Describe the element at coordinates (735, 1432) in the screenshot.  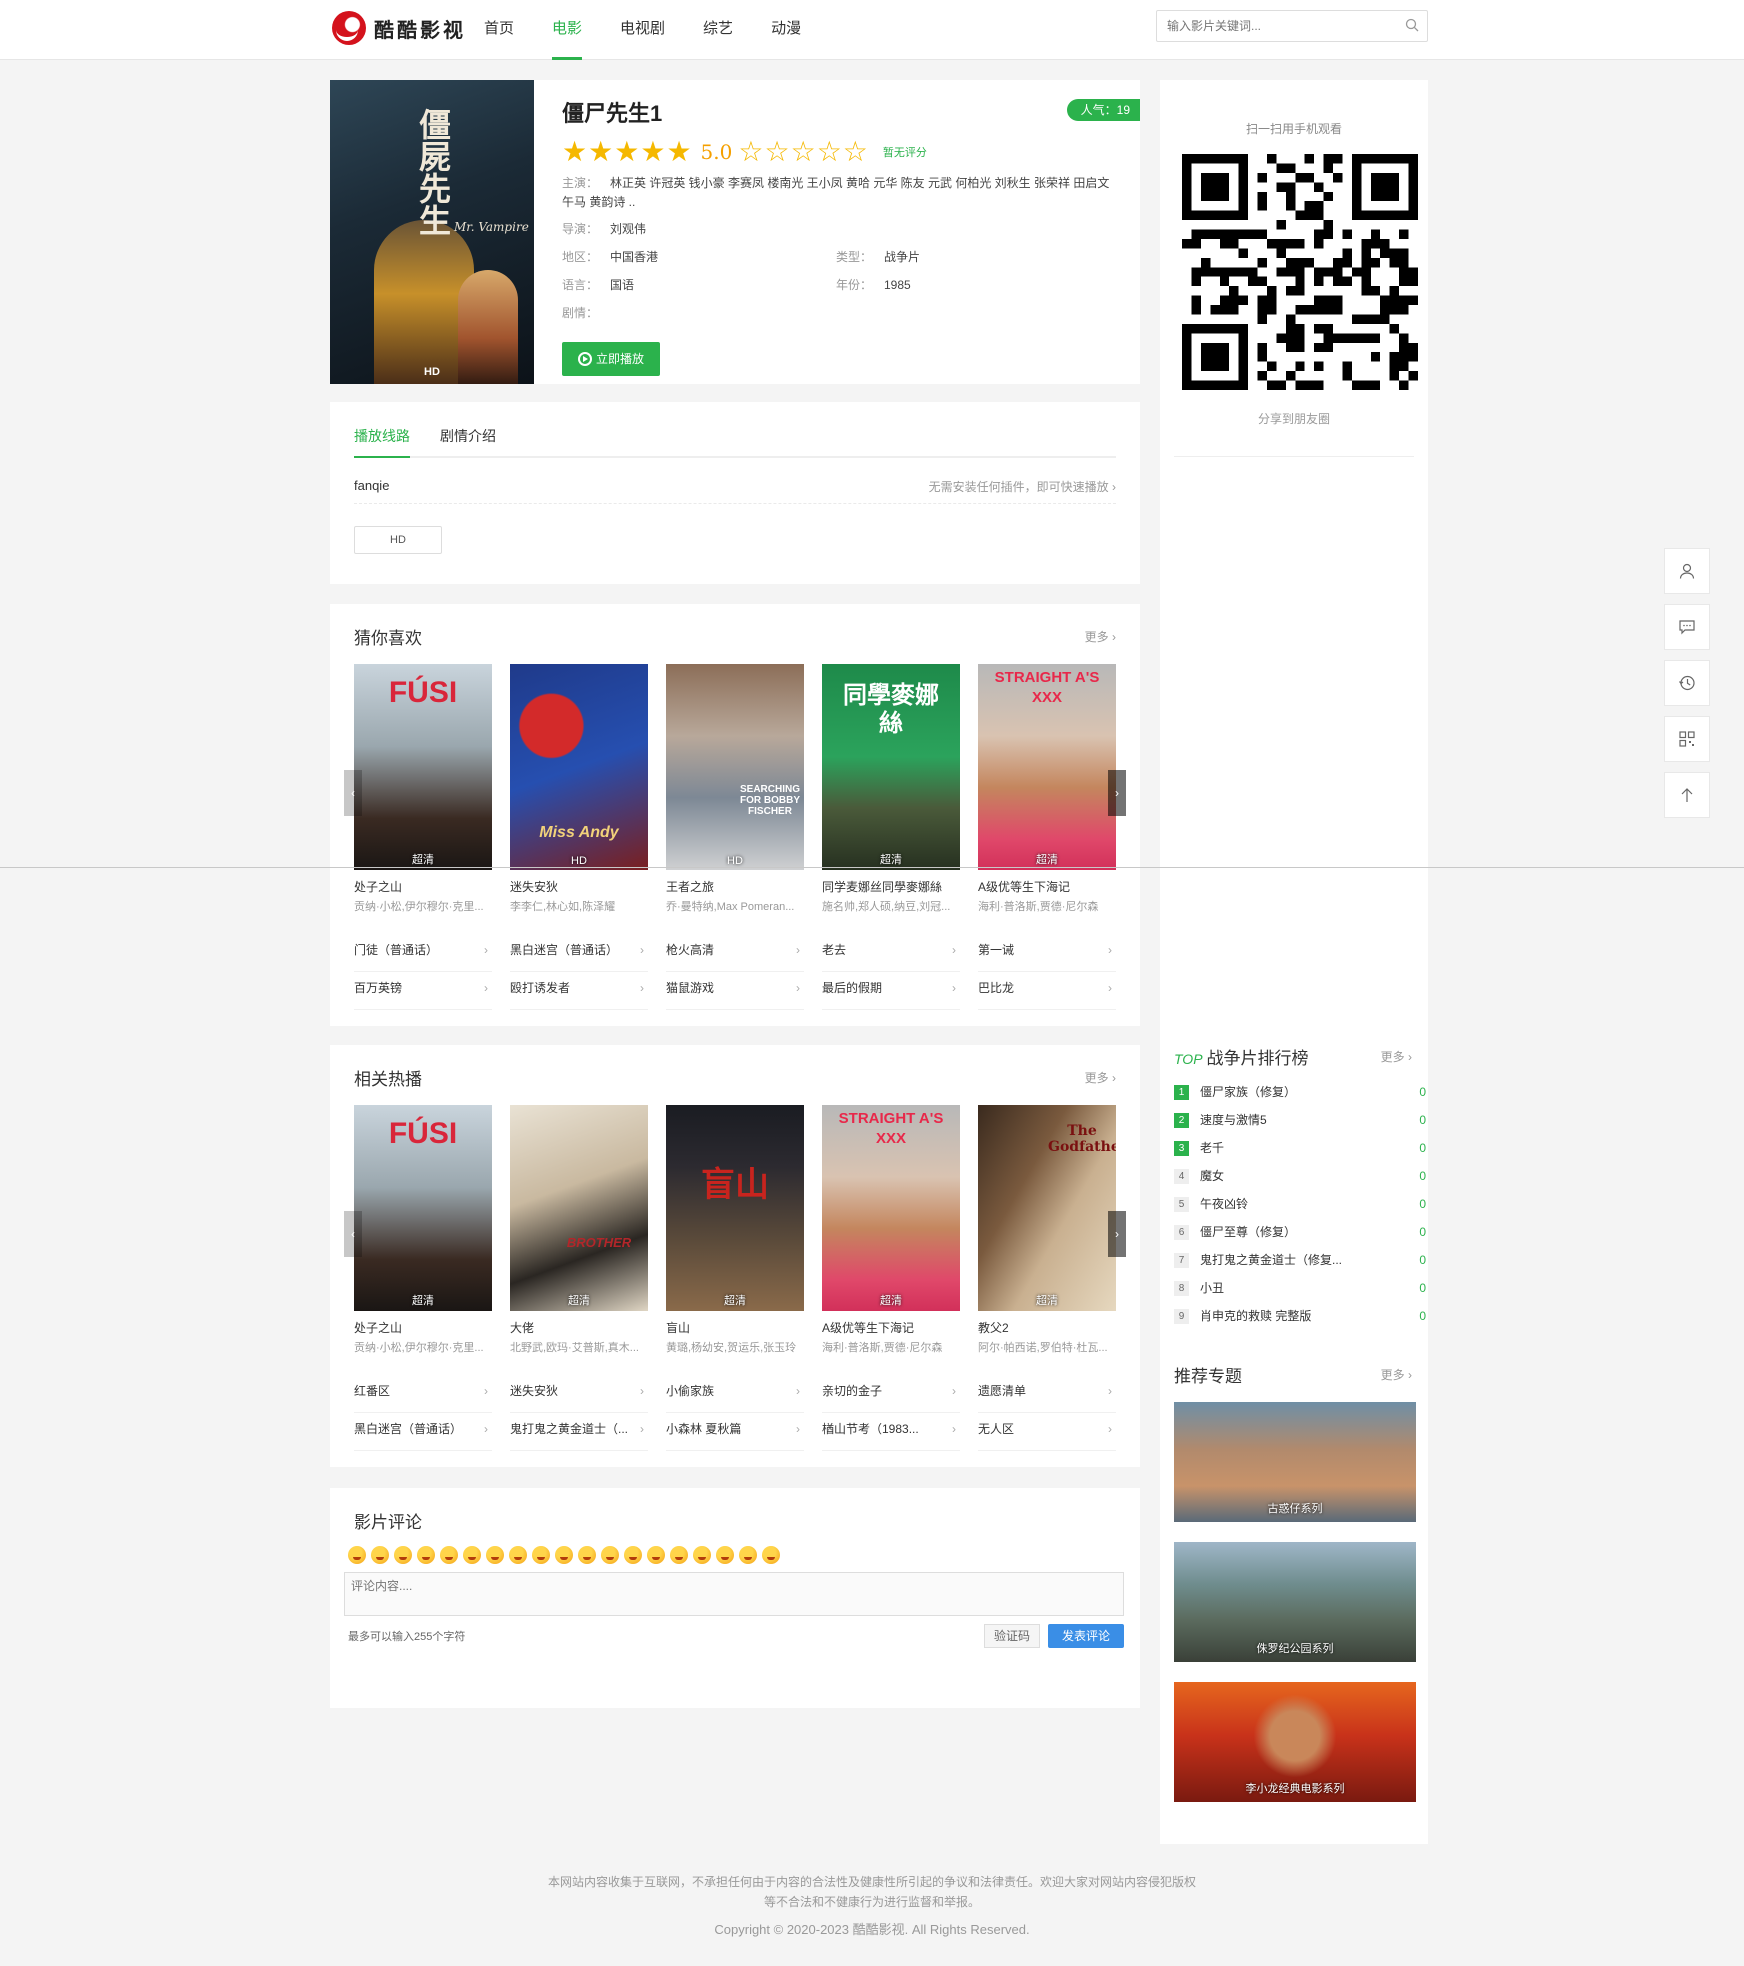
I see `text-link: 小森林 夏秋篇 ›` at that location.